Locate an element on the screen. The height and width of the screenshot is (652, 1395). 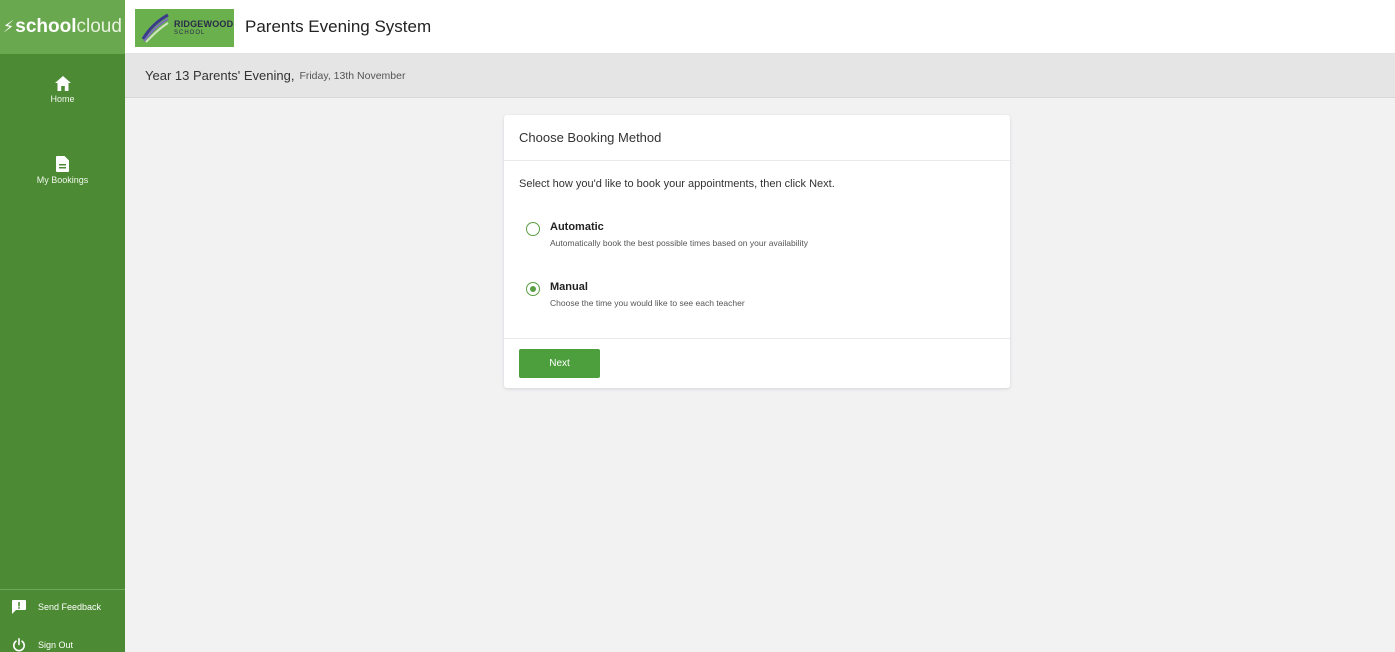
send-feedback-link: Send Feedback is located at coordinates (56, 607).